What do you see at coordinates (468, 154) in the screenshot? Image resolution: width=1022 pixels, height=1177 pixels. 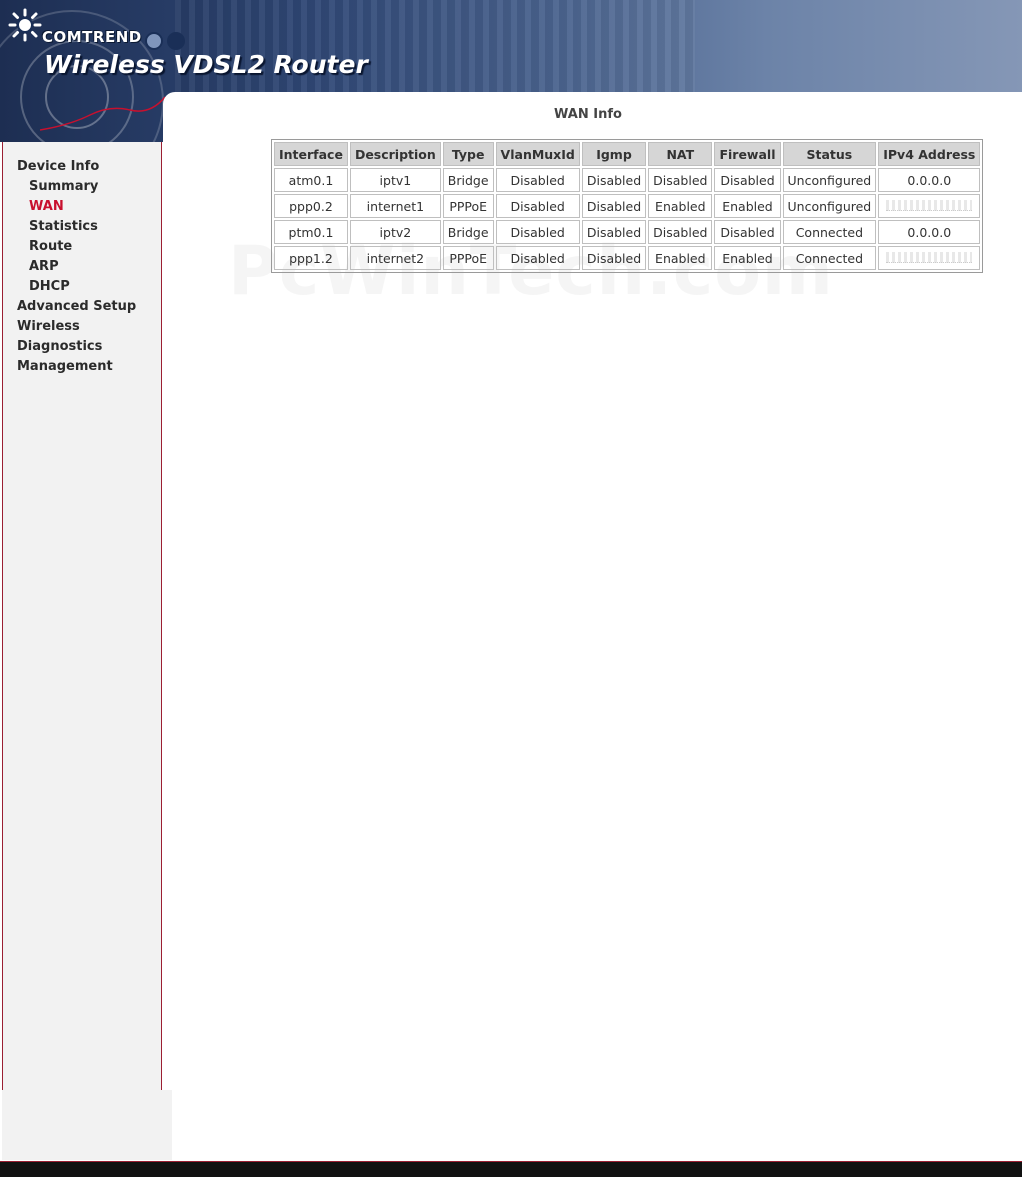 I see `column-header-type: Type` at bounding box center [468, 154].